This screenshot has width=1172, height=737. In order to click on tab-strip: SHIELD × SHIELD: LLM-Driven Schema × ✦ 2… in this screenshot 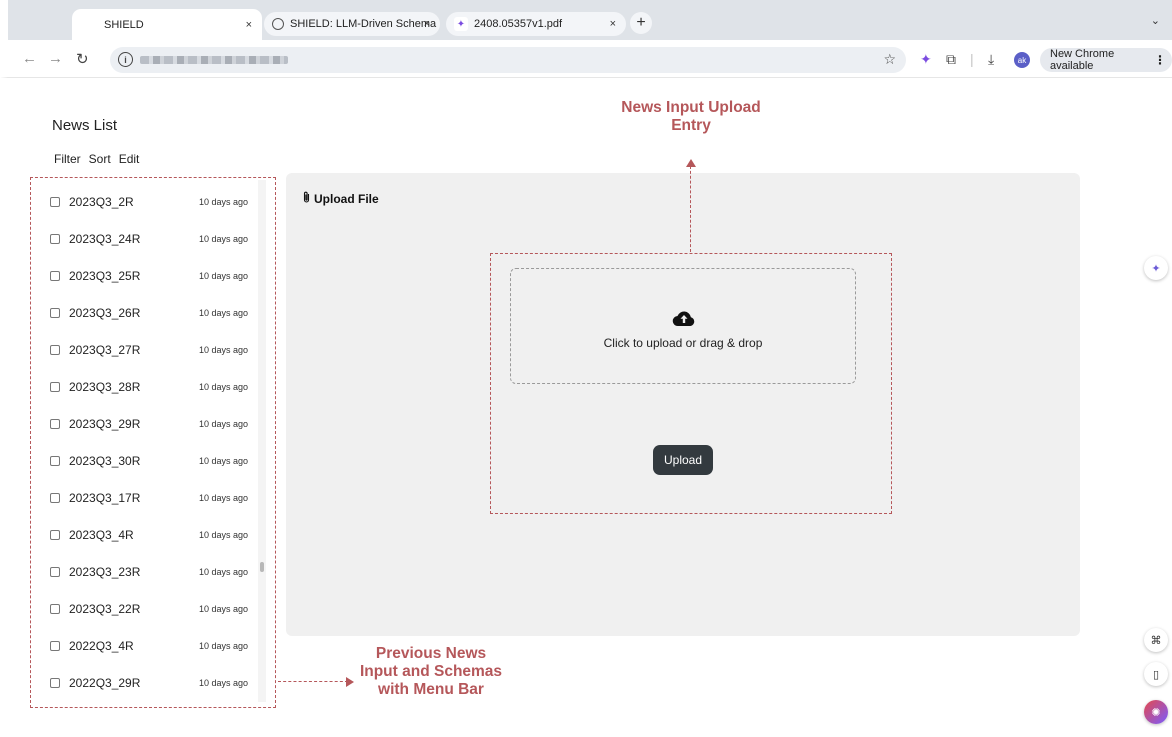, I will do `click(586, 20)`.